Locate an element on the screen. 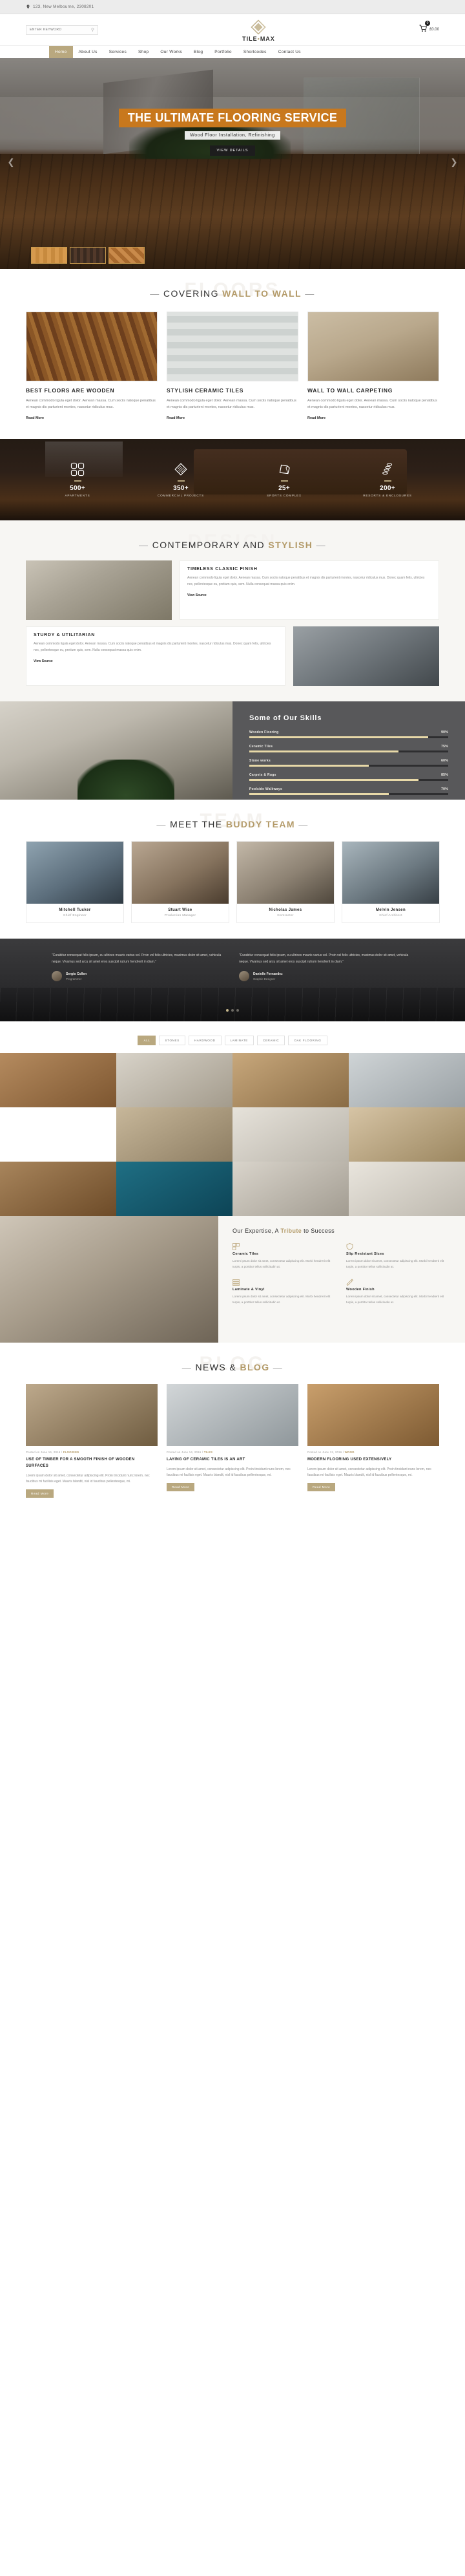 This screenshot has width=465, height=2576. expertise-heading: Our Expertise, A Tribute to Success is located at coordinates (341, 1231).